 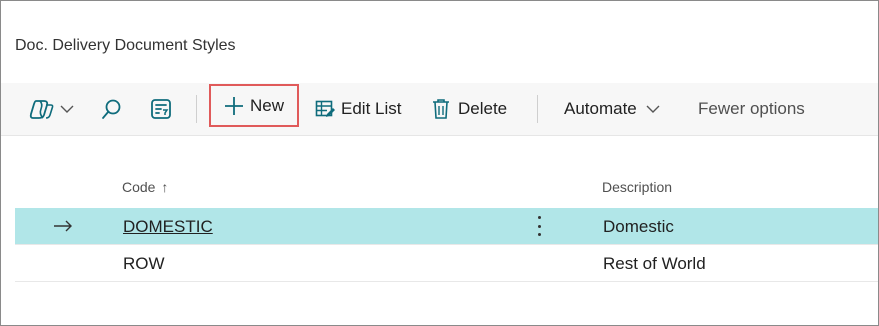 What do you see at coordinates (139, 187) in the screenshot?
I see `column-header-code-label: Code` at bounding box center [139, 187].